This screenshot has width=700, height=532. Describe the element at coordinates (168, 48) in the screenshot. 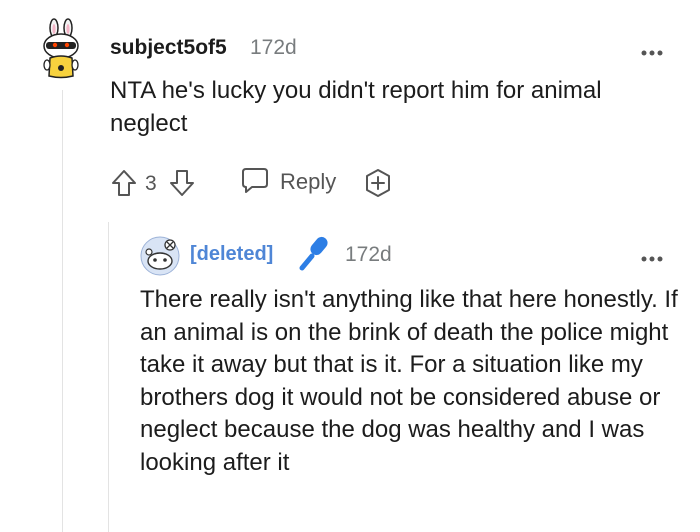

I see `comment-username: subject5of5` at that location.